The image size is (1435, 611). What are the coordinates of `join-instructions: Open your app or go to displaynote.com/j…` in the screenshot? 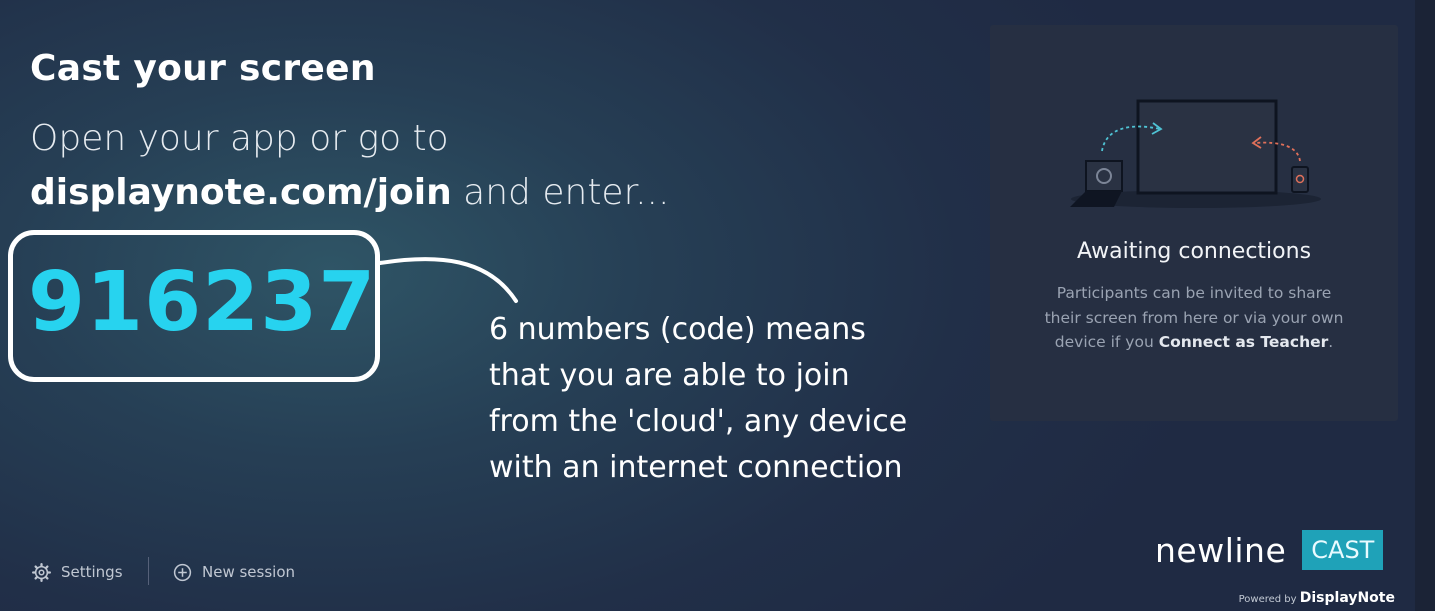 It's located at (349, 166).